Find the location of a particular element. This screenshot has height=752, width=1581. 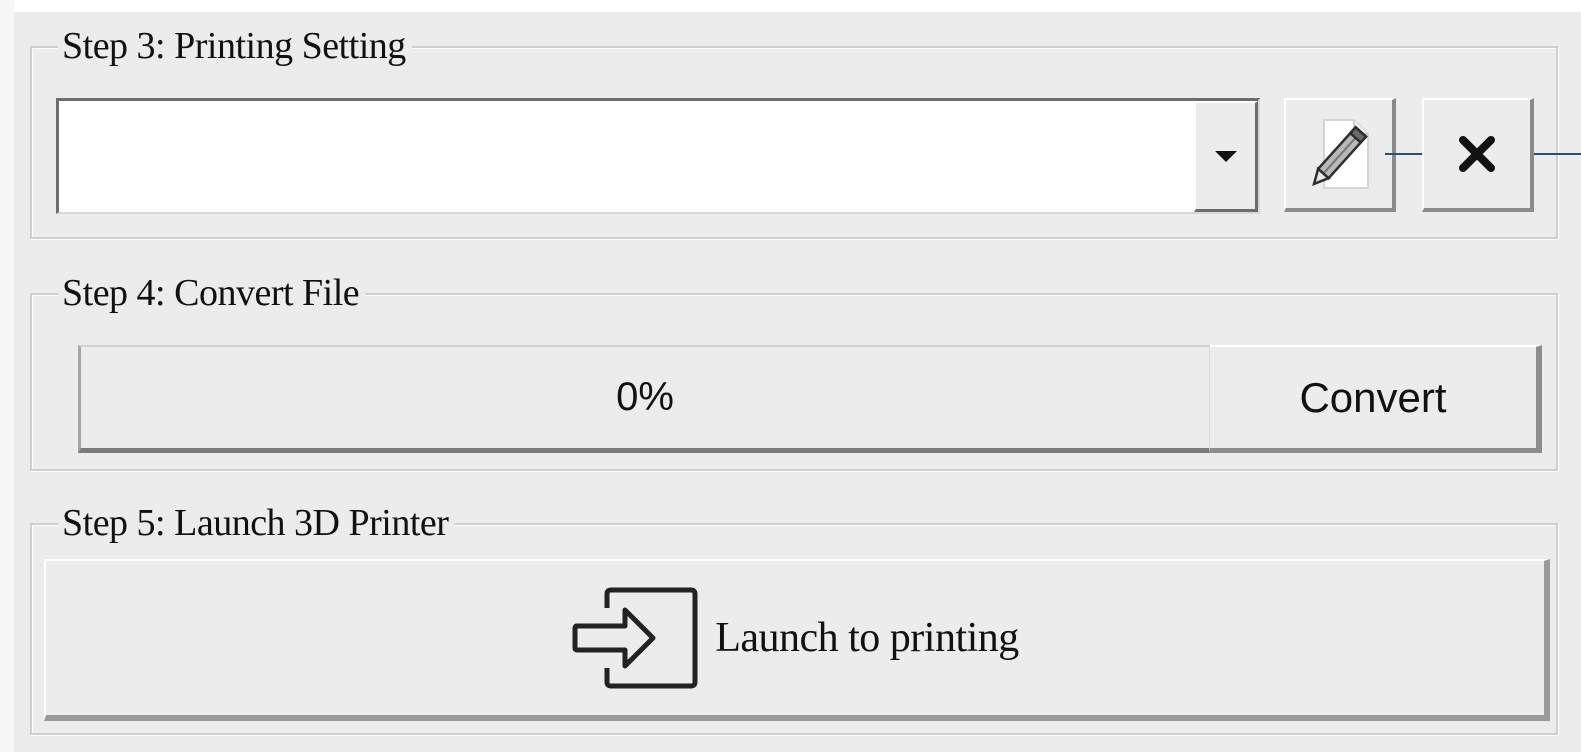

close-x-icon is located at coordinates (1477, 154).